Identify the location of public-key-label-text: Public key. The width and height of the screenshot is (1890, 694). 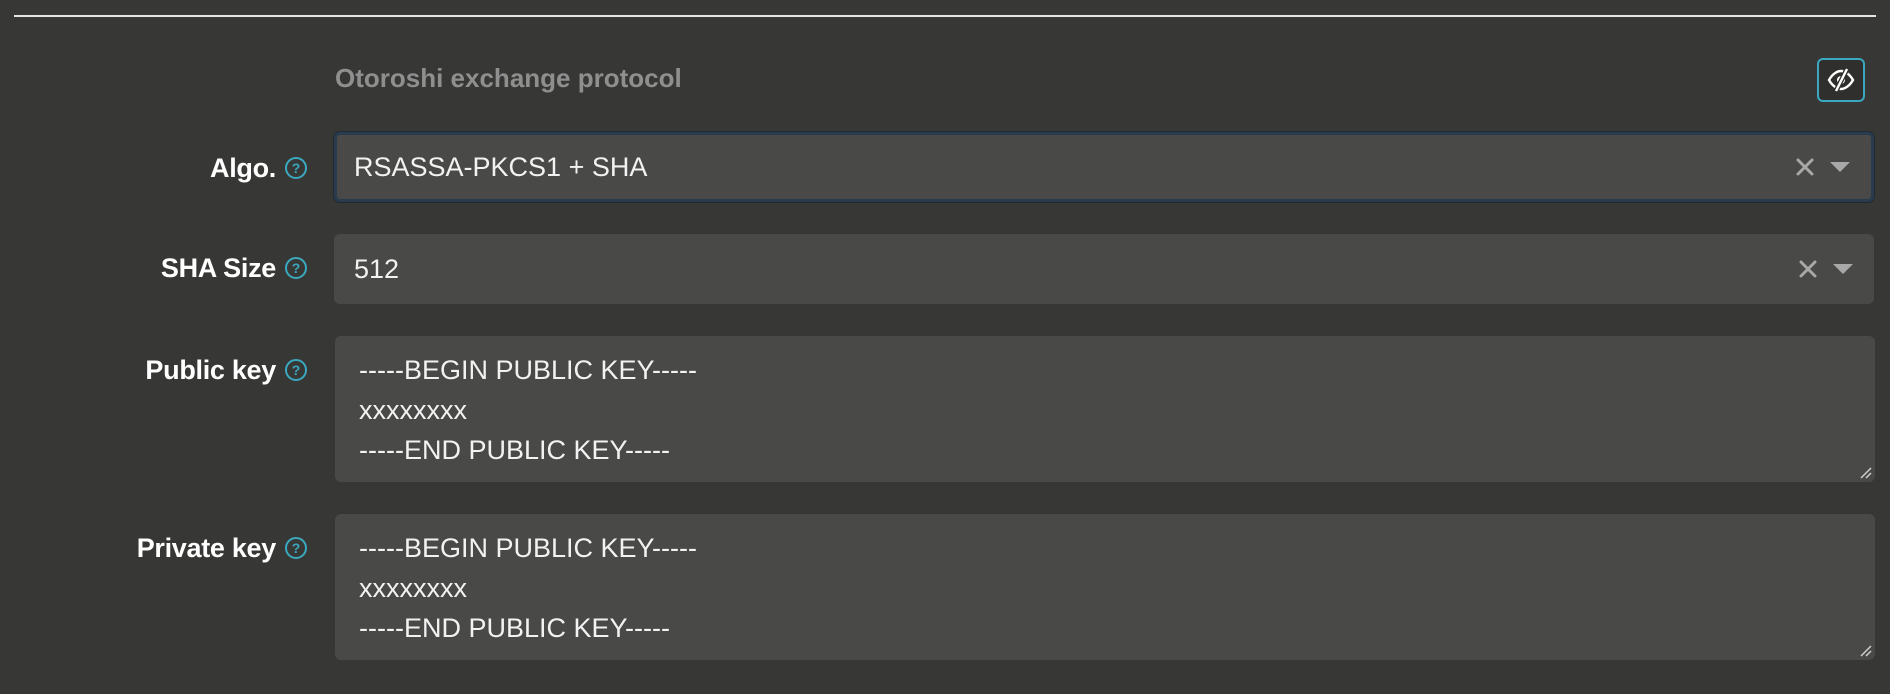
(210, 369).